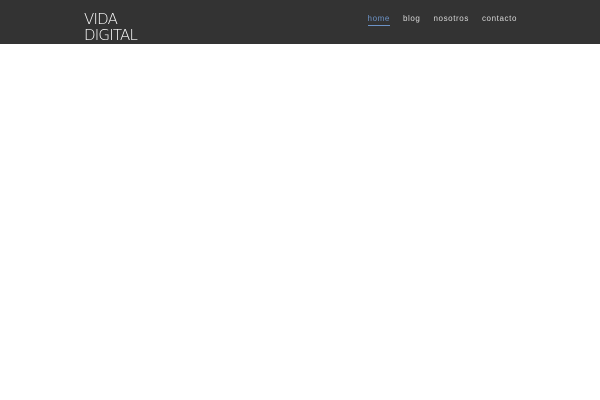 The height and width of the screenshot is (400, 600). What do you see at coordinates (378, 20) in the screenshot?
I see `nav-home-link: home` at bounding box center [378, 20].